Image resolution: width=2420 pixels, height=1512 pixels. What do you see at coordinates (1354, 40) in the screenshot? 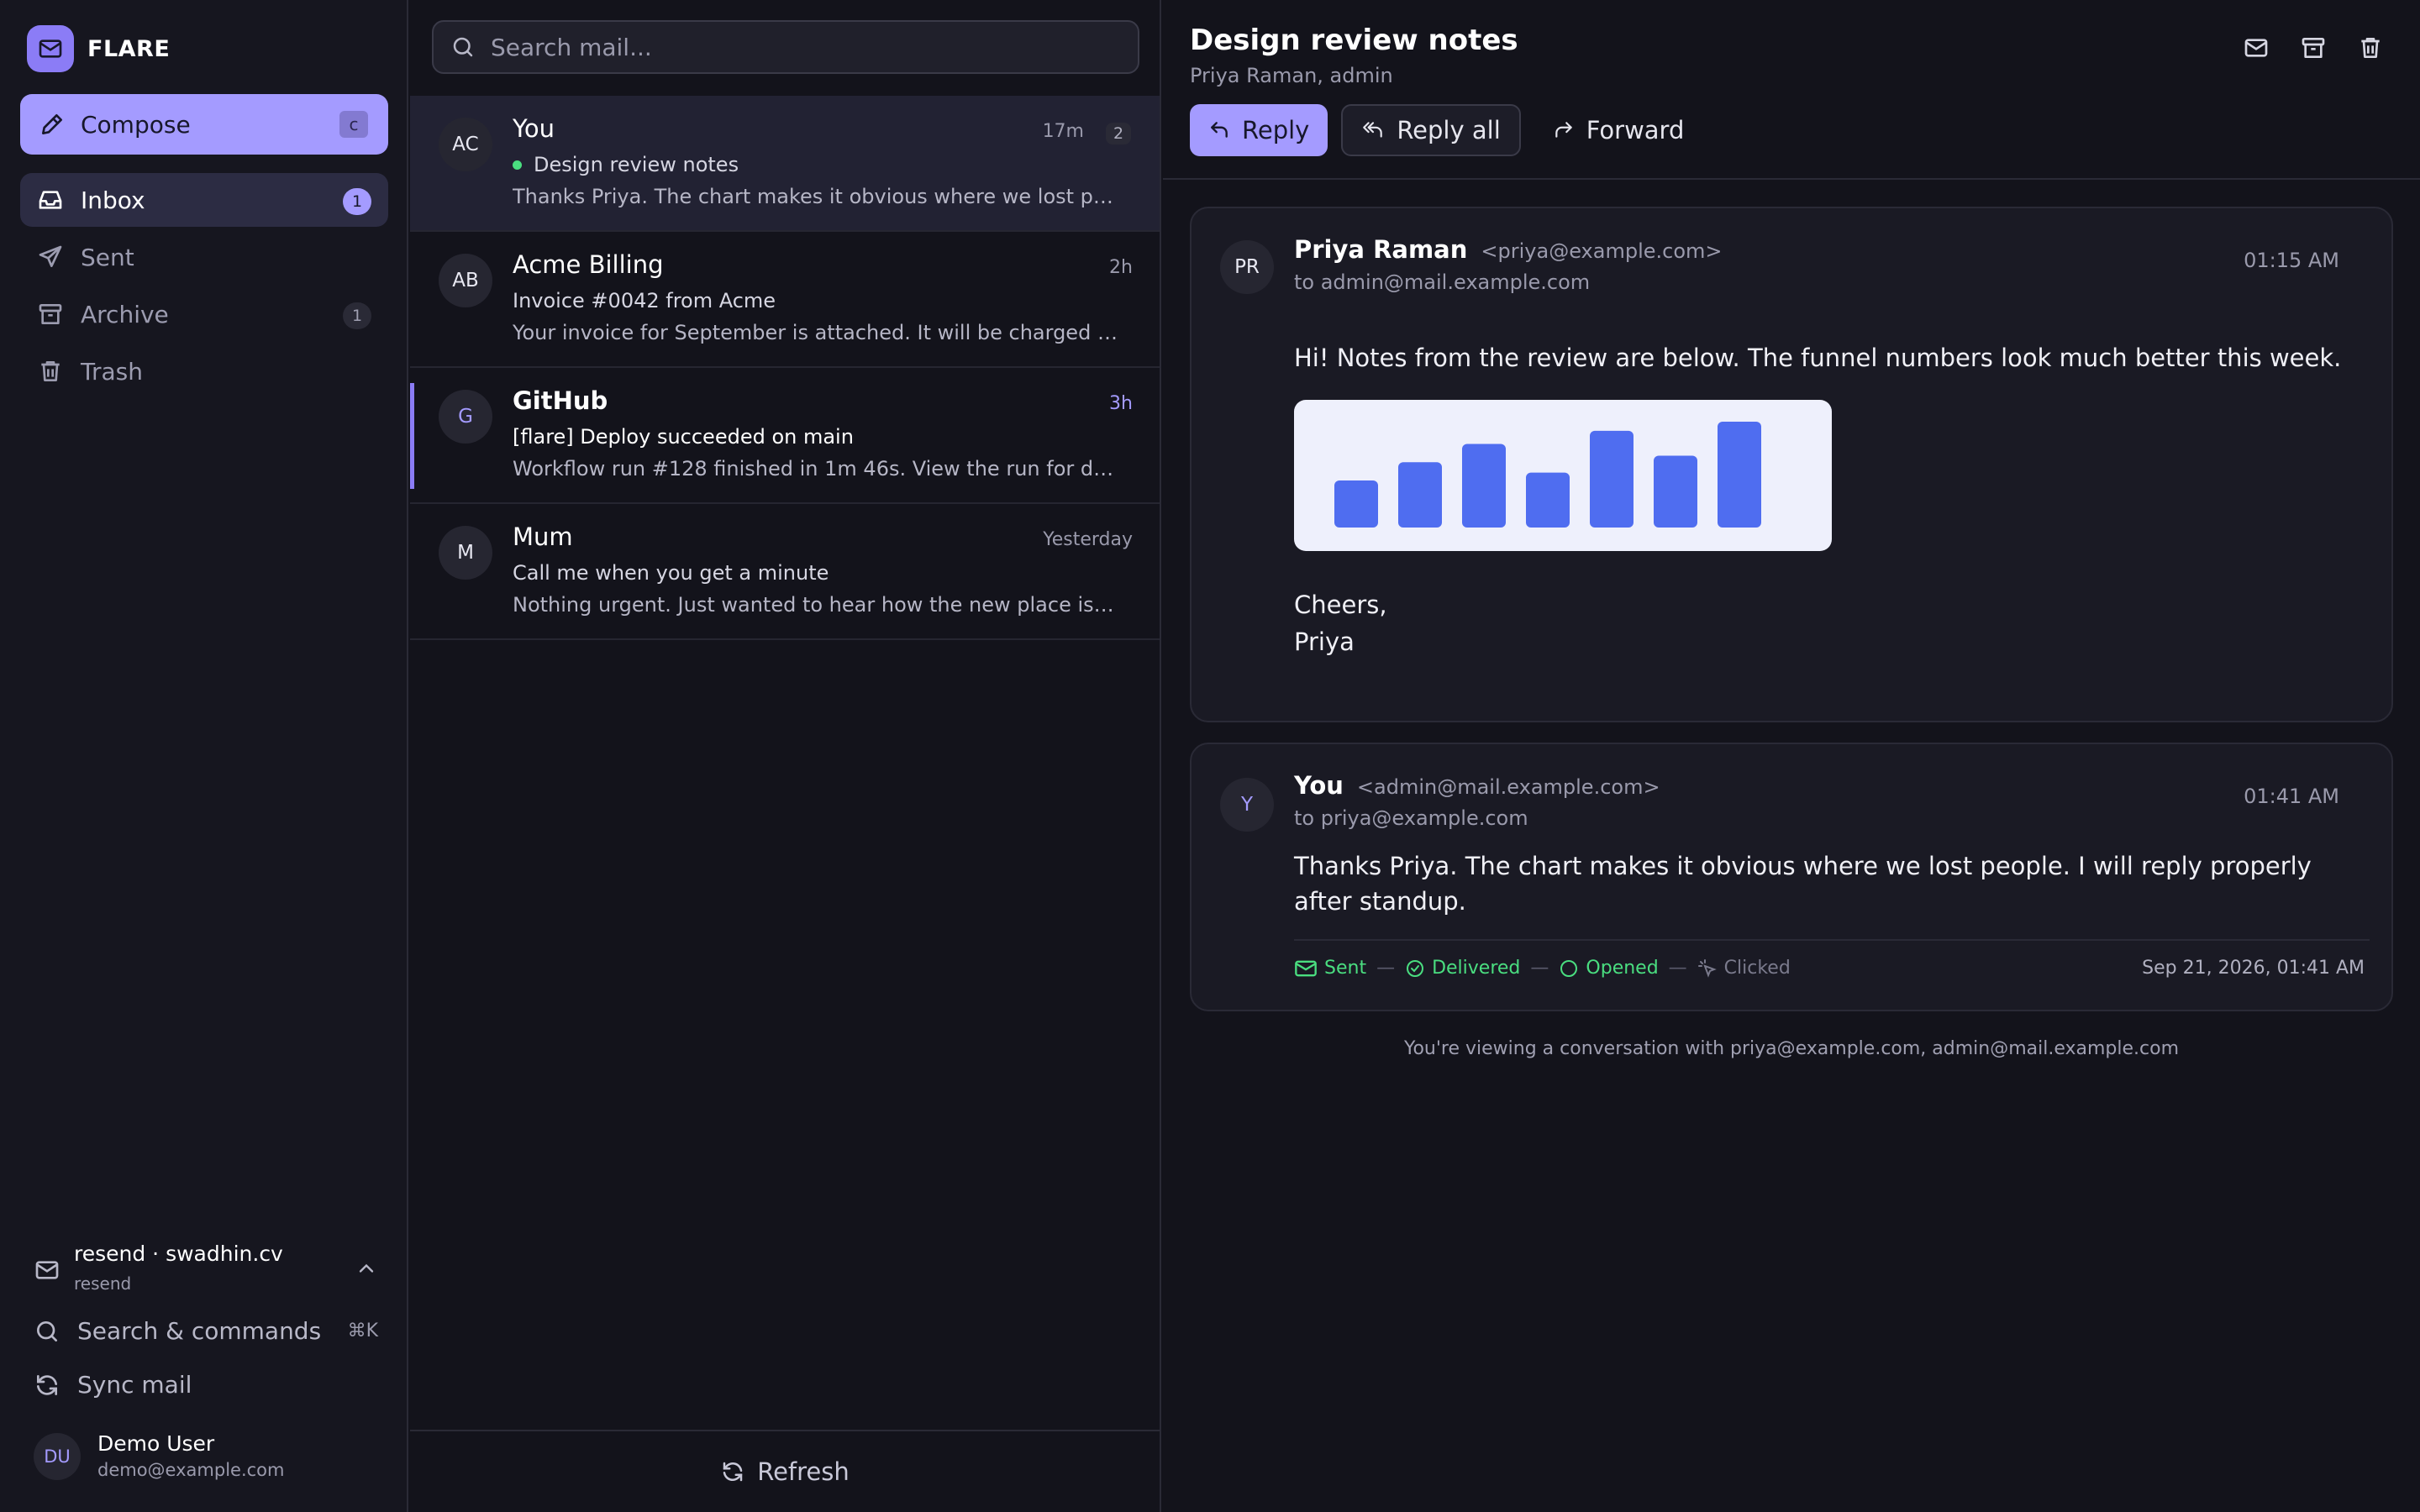
I see `thread-subject: Design review notes` at bounding box center [1354, 40].